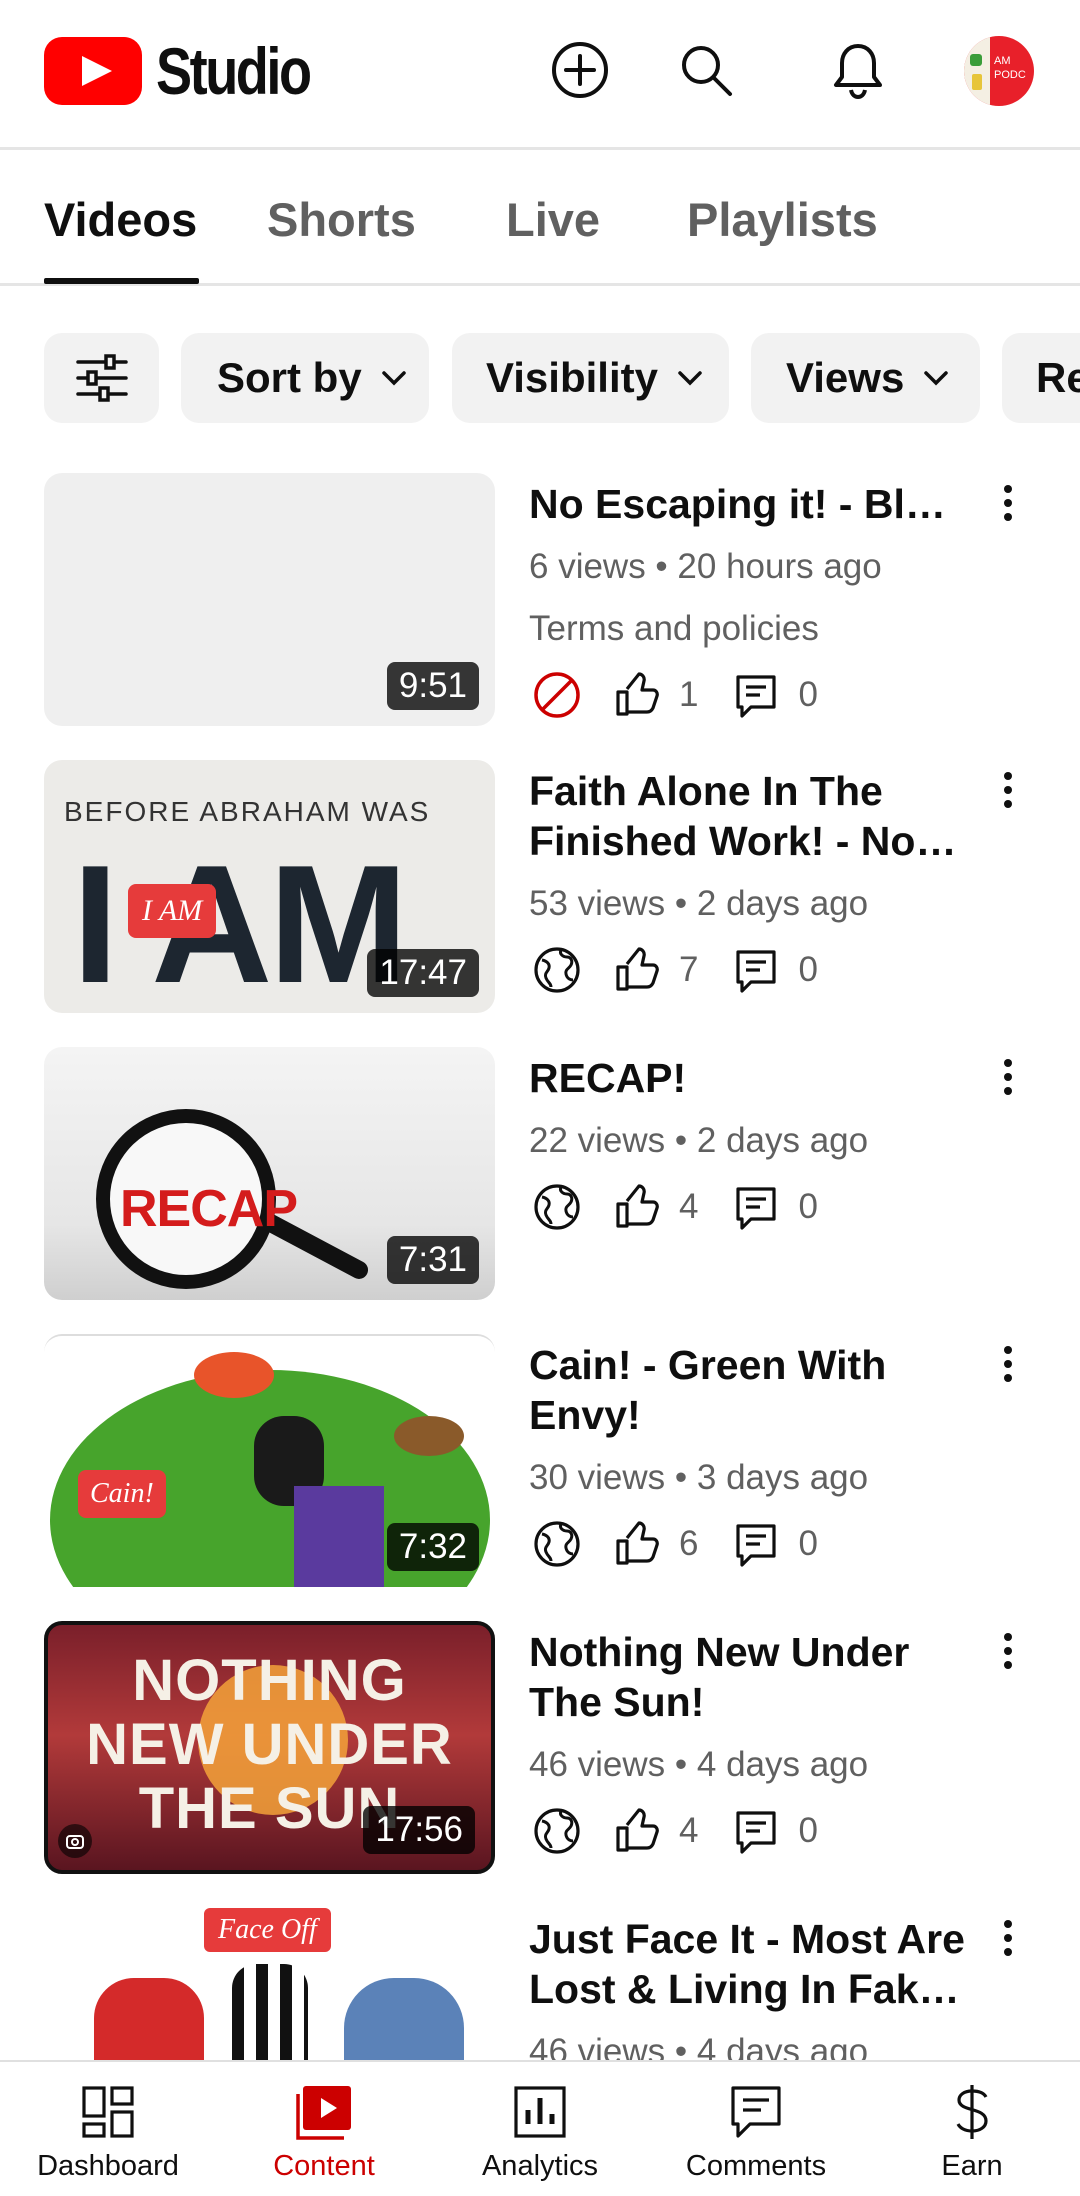  Describe the element at coordinates (423, 973) in the screenshot. I see `video-duration: 17:47` at that location.